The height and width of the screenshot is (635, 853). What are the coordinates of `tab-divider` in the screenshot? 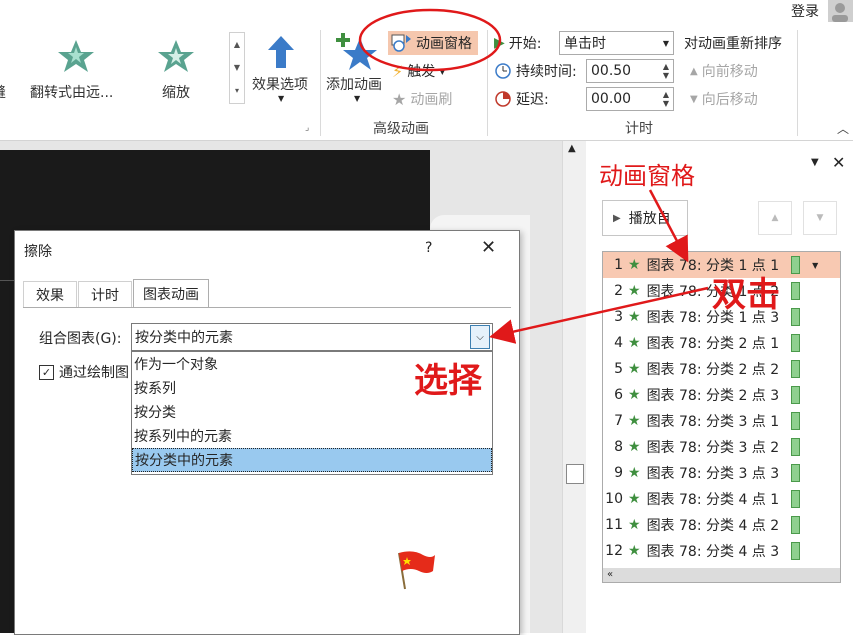 It's located at (267, 307).